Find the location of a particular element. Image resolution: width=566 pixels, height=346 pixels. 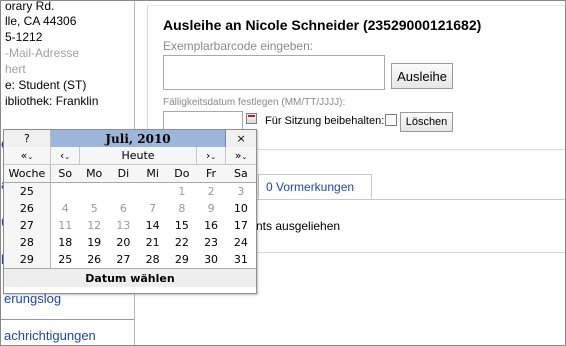

calendar-day: 15 is located at coordinates (181, 225).